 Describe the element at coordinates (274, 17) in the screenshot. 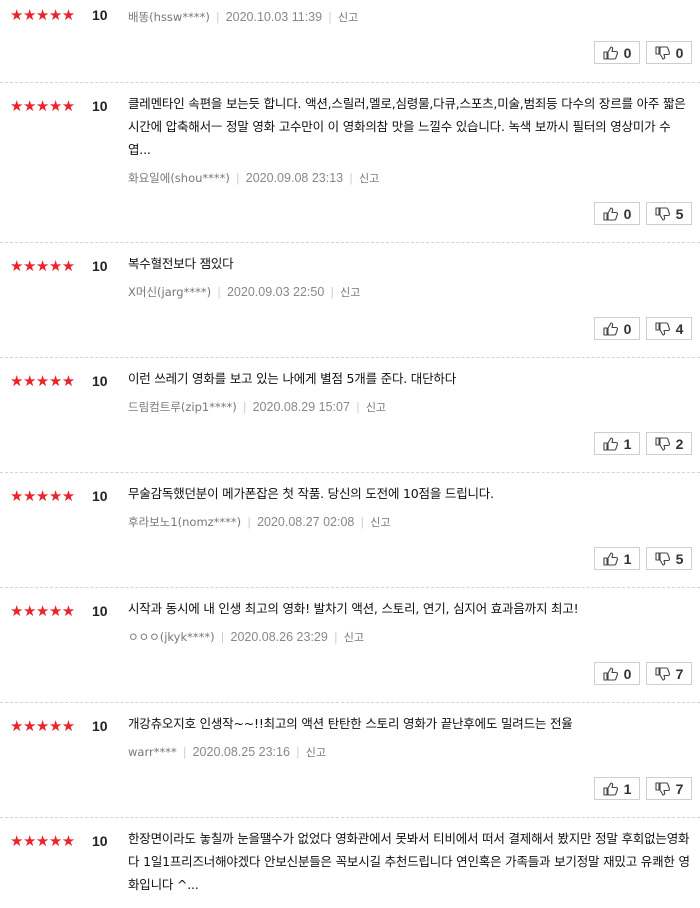

I see `review-date: 2020.10.03 11:39` at that location.